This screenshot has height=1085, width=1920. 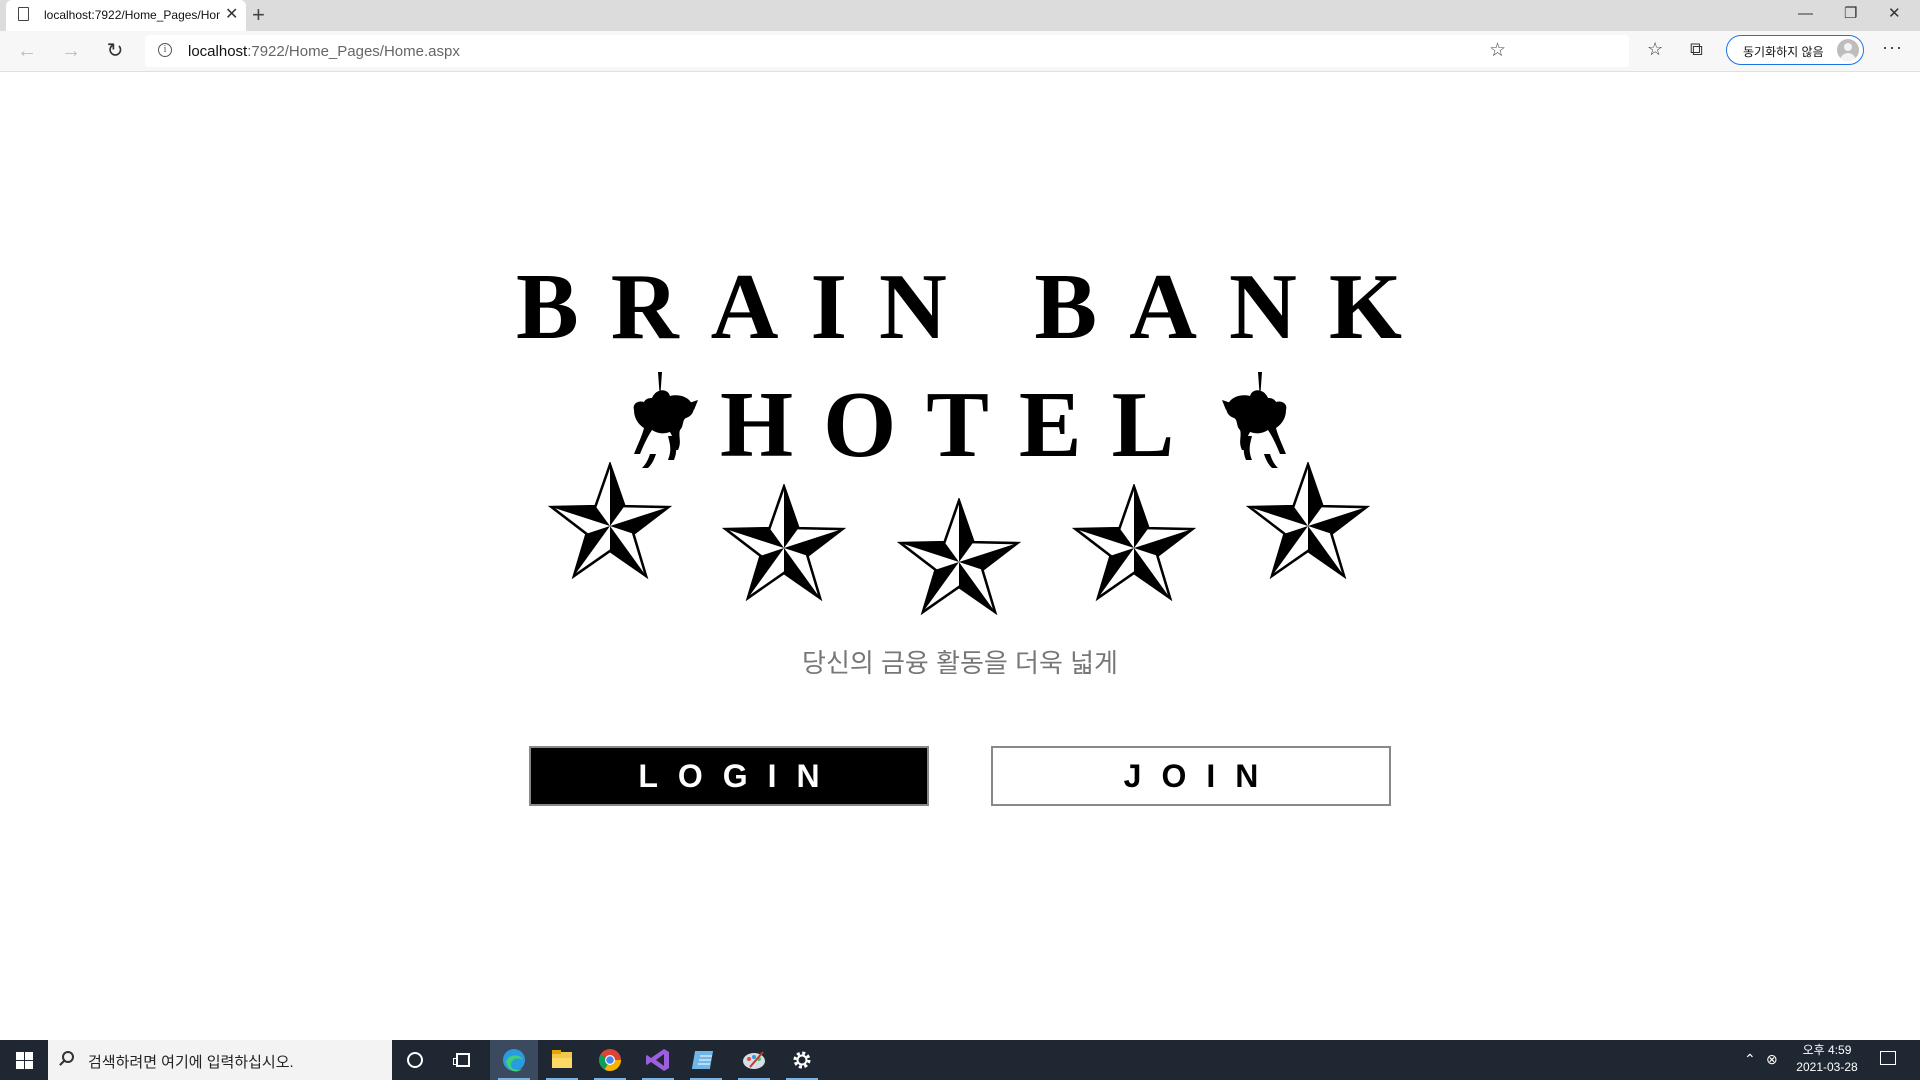 I want to click on profile-button: 동기화하지 않음, so click(x=1795, y=50).